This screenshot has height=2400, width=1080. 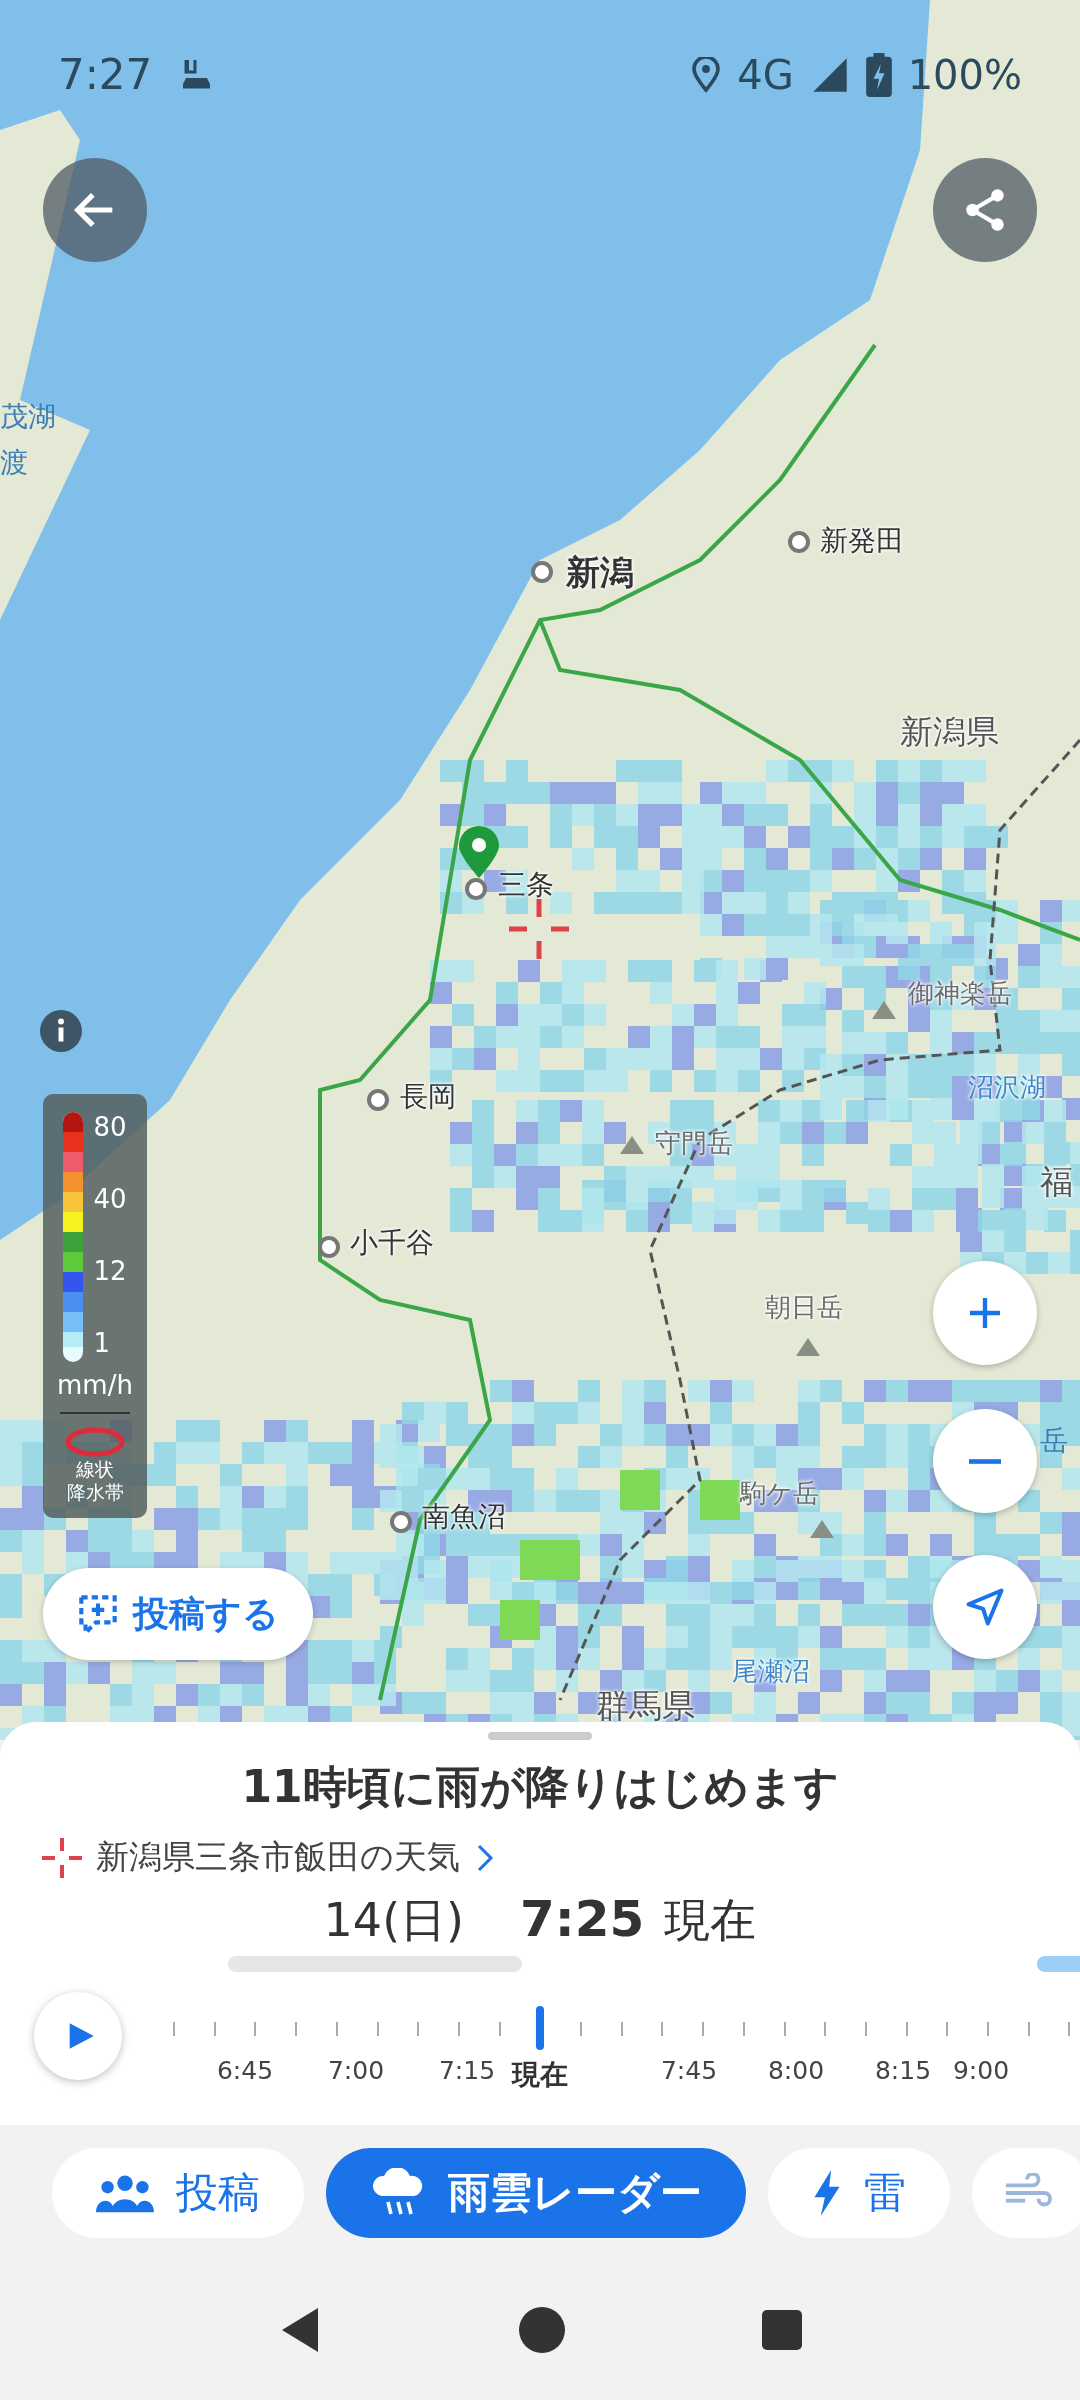 What do you see at coordinates (536, 2192) in the screenshot?
I see `tab: 雨雲レーダー` at bounding box center [536, 2192].